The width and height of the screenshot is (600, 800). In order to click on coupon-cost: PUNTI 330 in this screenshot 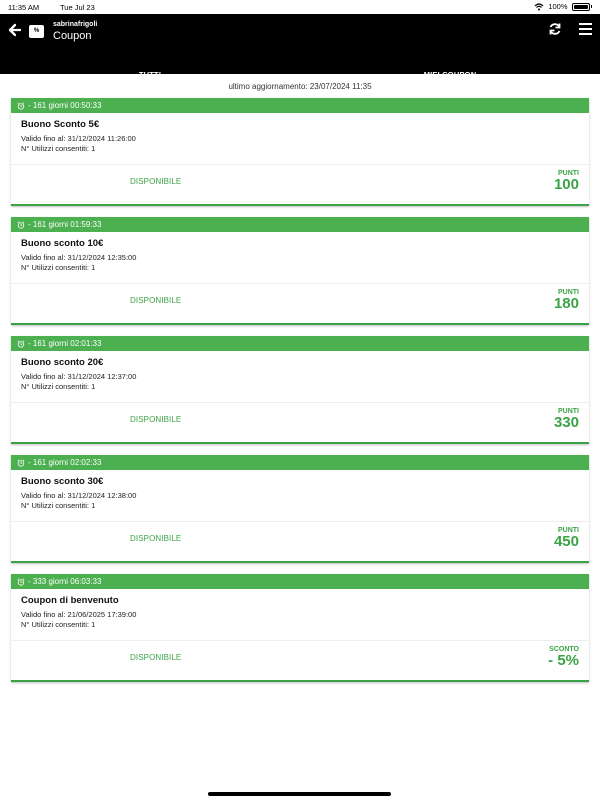, I will do `click(566, 419)`.